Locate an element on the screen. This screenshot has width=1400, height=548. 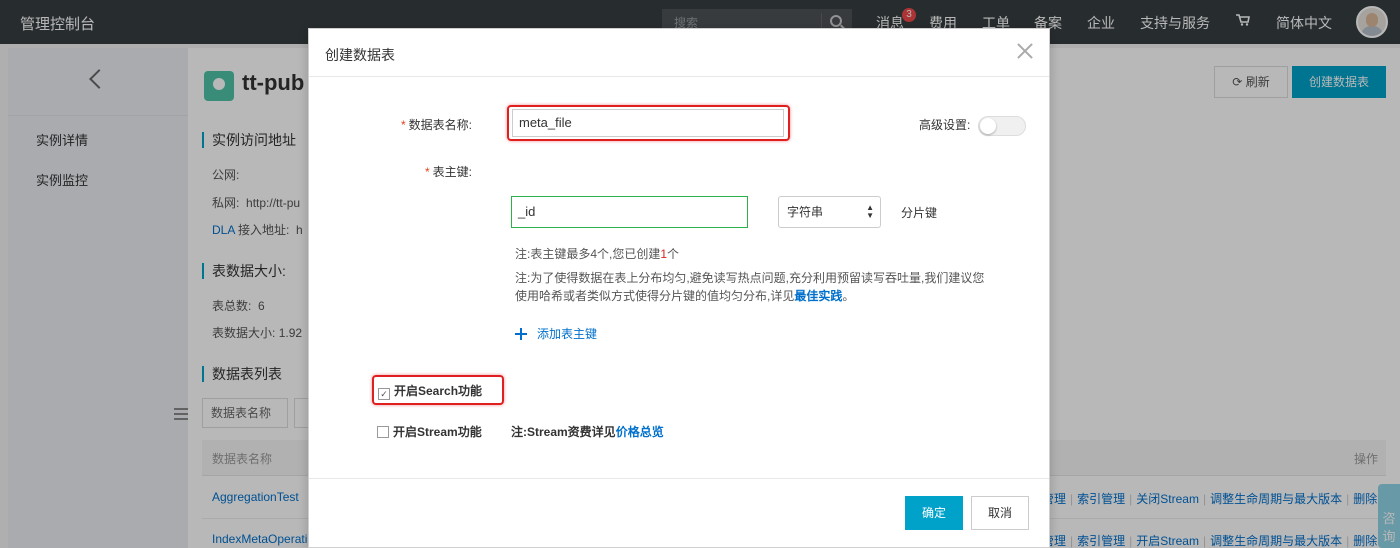
advanced-settings-label: 高级设置: is located at coordinates (945, 125).